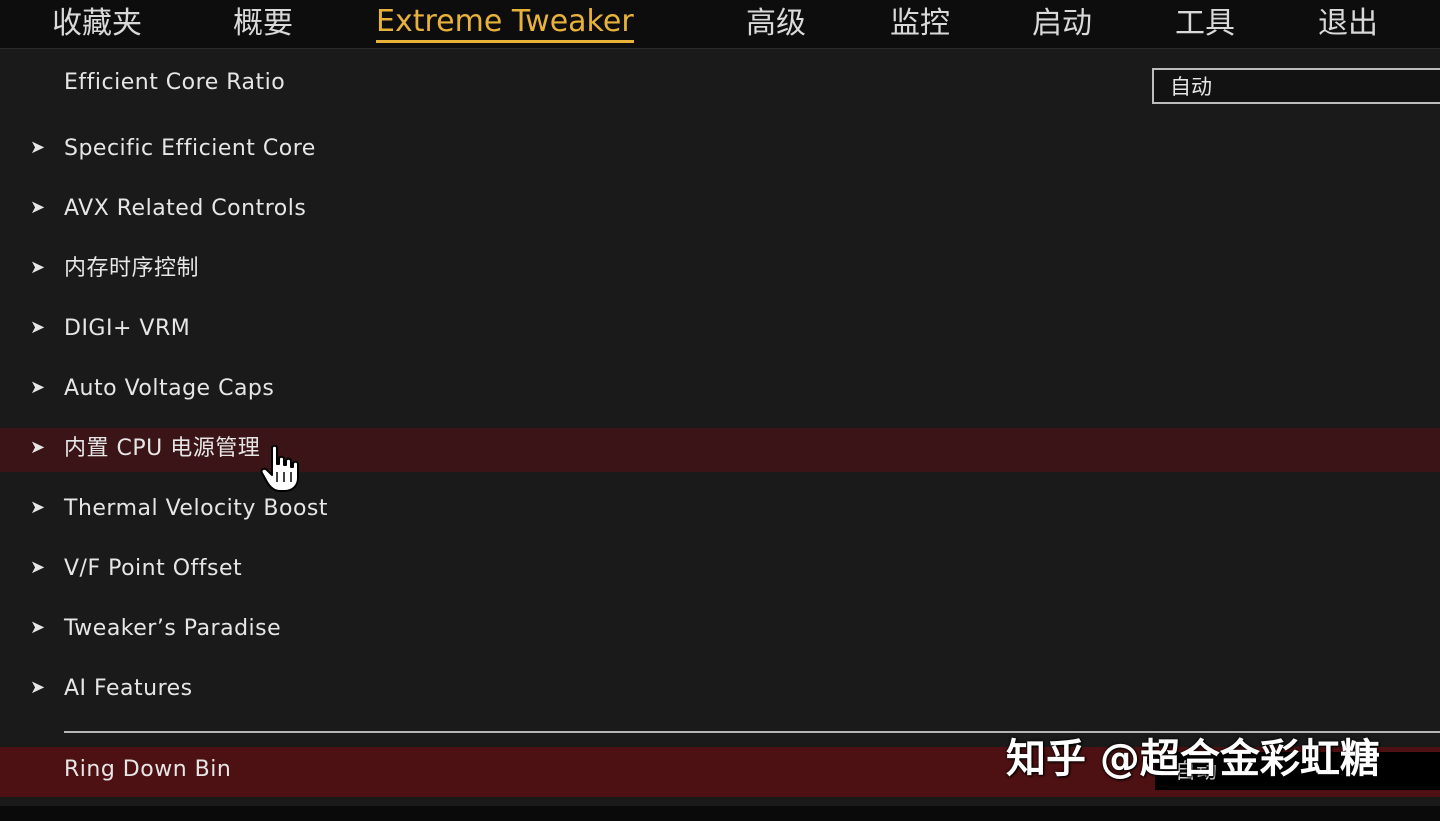 This screenshot has width=1440, height=821. What do you see at coordinates (279, 468) in the screenshot?
I see `hand-pointer-icon` at bounding box center [279, 468].